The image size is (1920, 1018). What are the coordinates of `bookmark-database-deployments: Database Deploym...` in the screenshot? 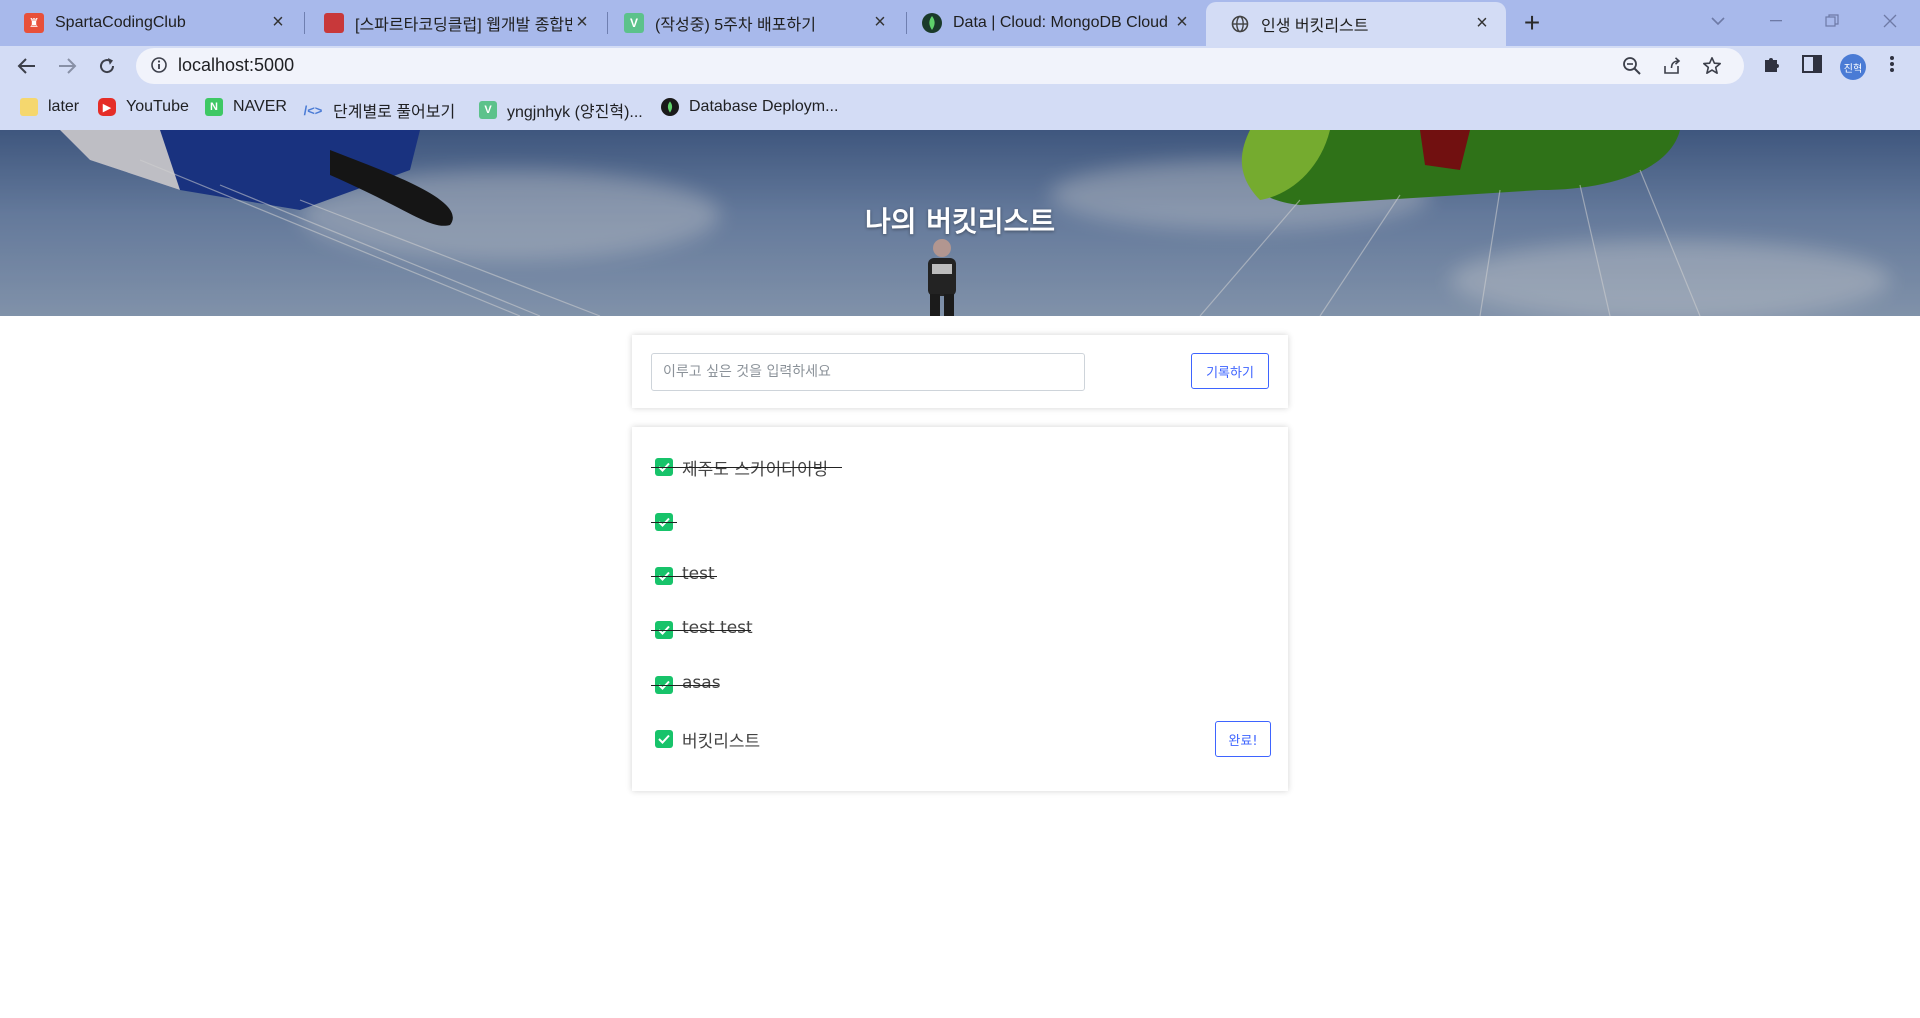 It's located at (749, 107).